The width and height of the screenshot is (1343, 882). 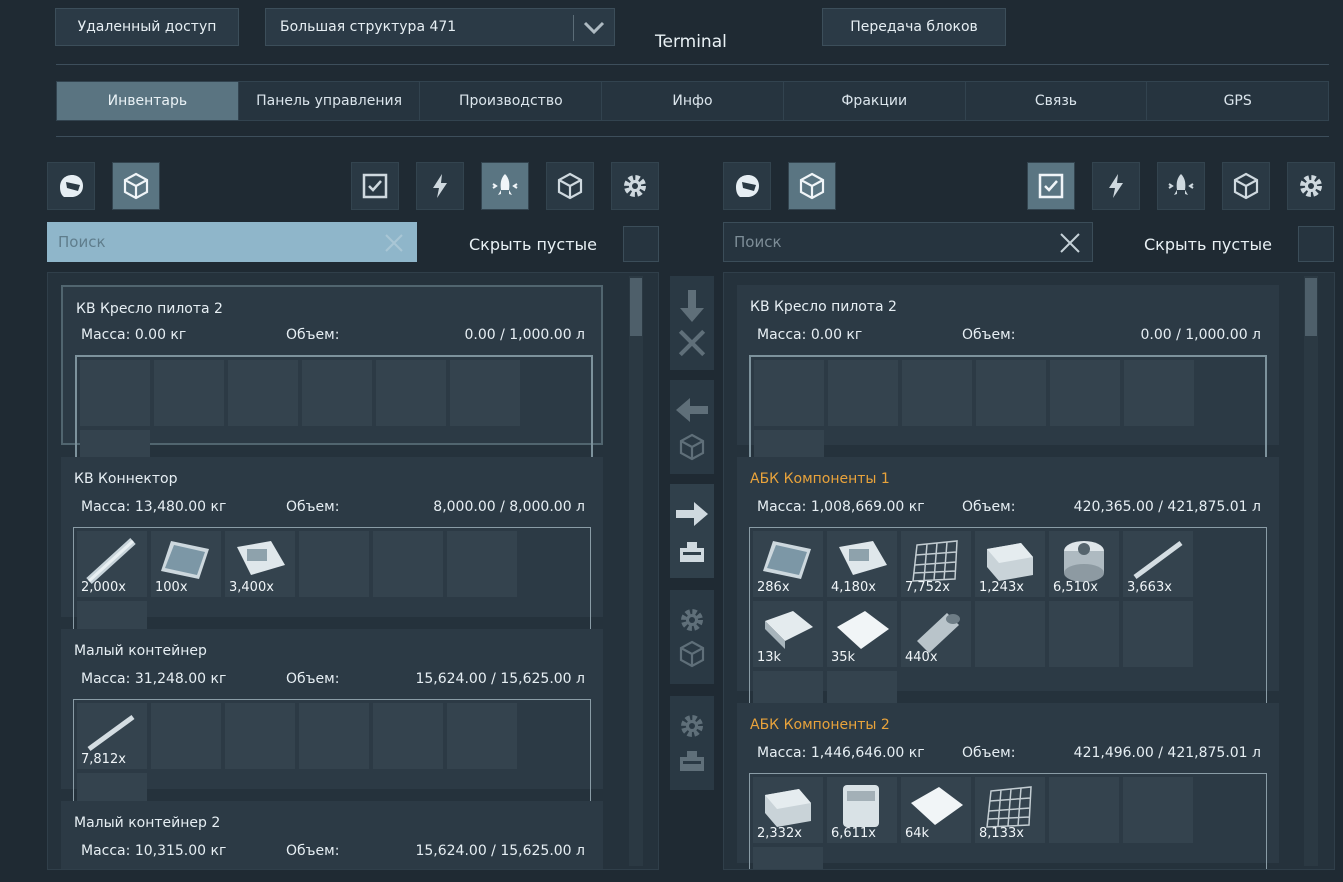 What do you see at coordinates (692, 427) in the screenshot?
I see `transfer-left-grid-button` at bounding box center [692, 427].